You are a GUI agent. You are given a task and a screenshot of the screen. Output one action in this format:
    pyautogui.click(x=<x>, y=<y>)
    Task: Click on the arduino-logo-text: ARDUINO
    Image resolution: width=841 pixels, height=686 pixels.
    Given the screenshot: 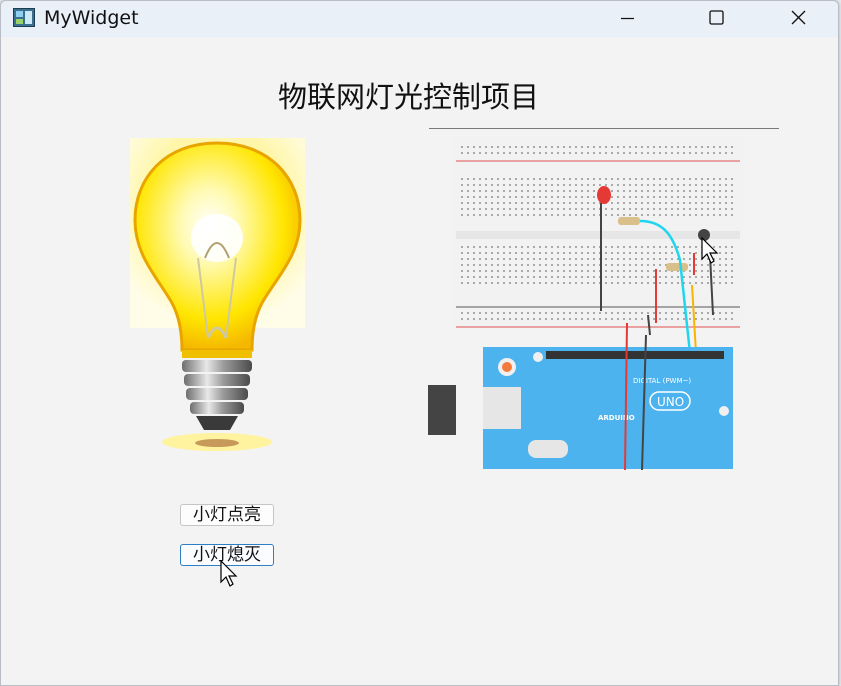 What is the action you would take?
    pyautogui.click(x=616, y=418)
    